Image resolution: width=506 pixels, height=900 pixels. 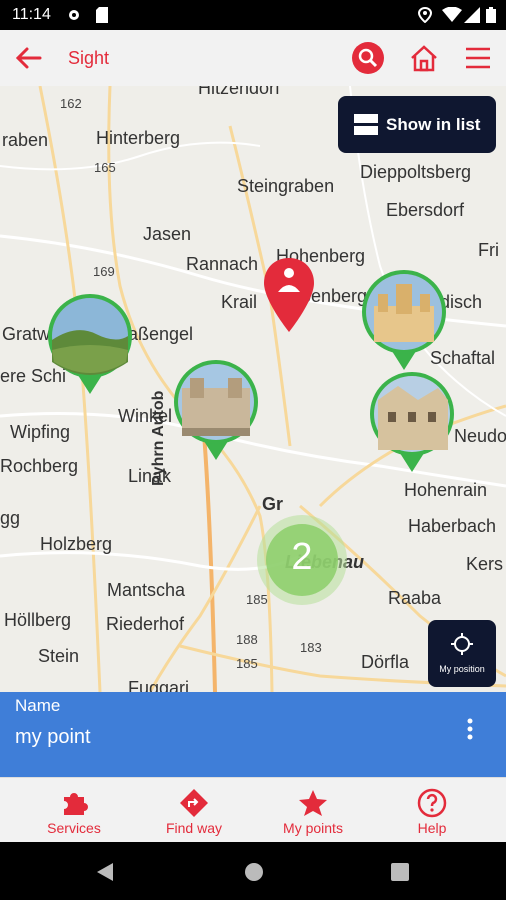 What do you see at coordinates (104, 271) in the screenshot?
I see `road-number: 169` at bounding box center [104, 271].